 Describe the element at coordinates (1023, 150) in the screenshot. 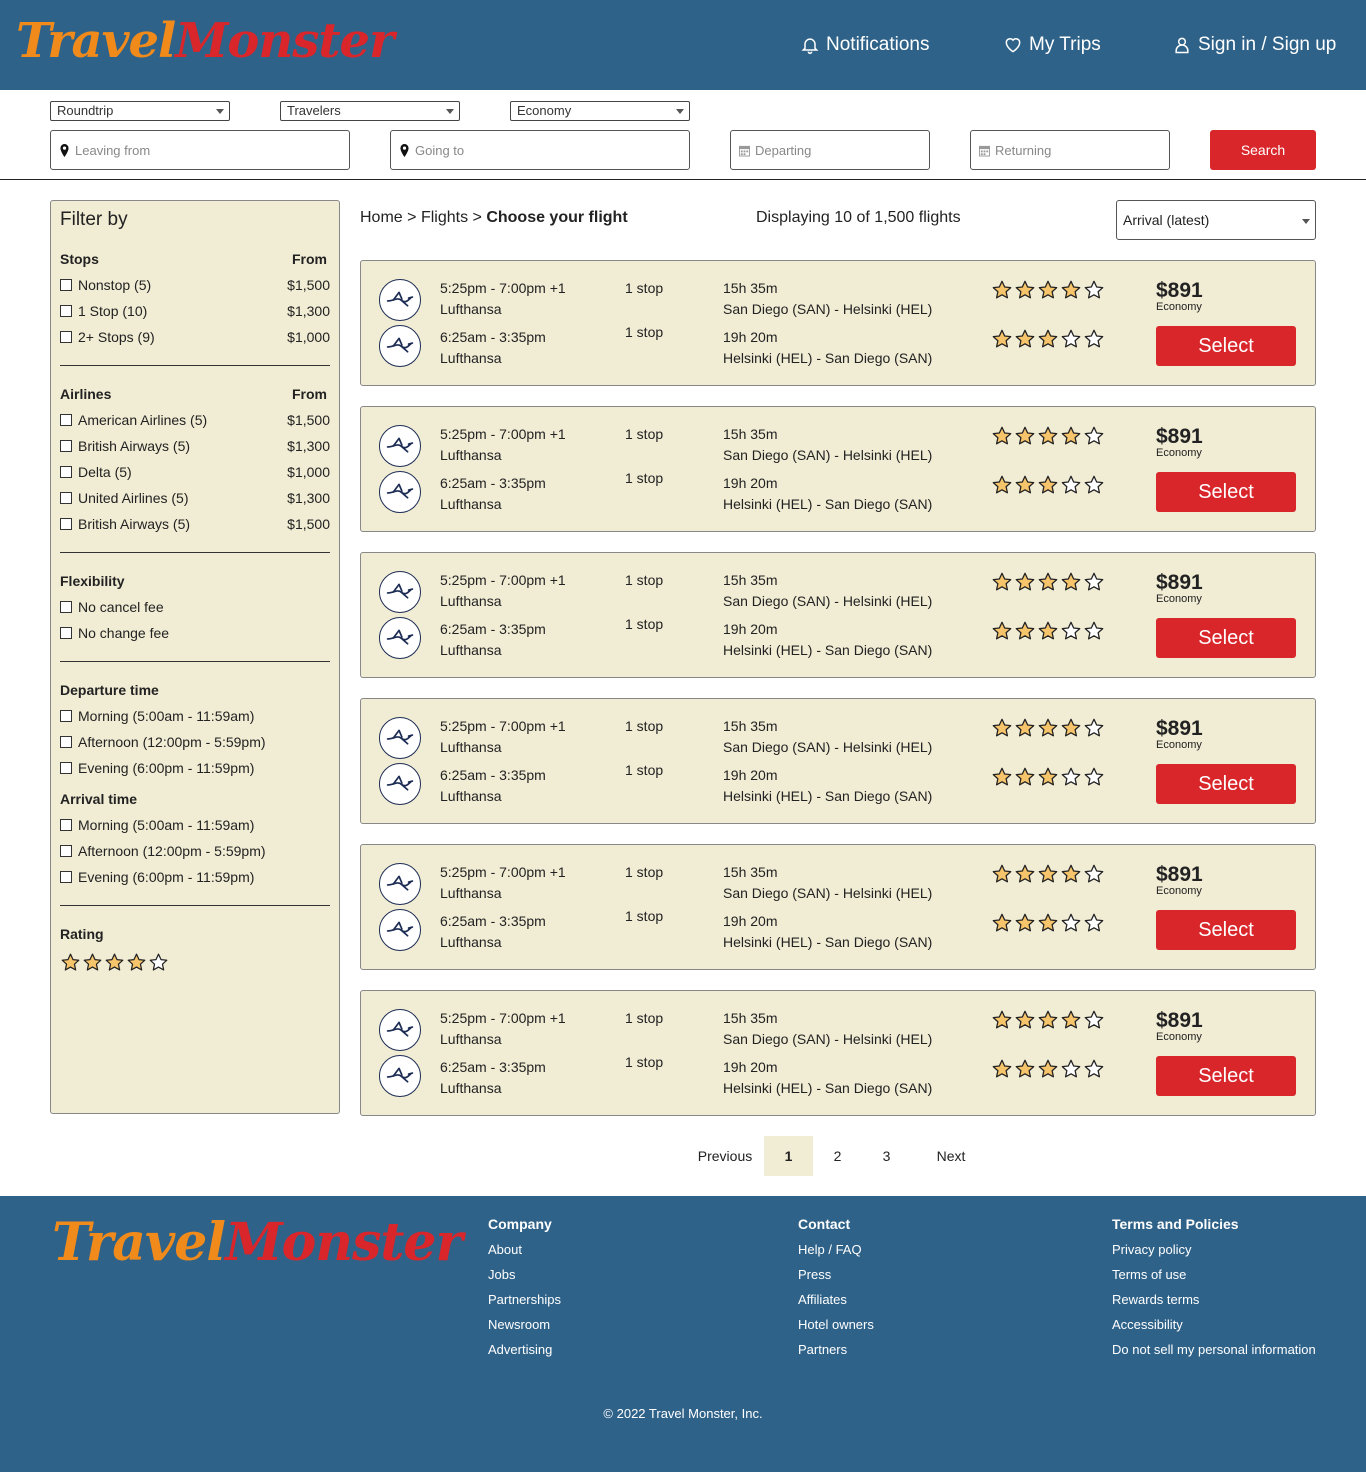

I see `returning-placeholder: Returning` at that location.